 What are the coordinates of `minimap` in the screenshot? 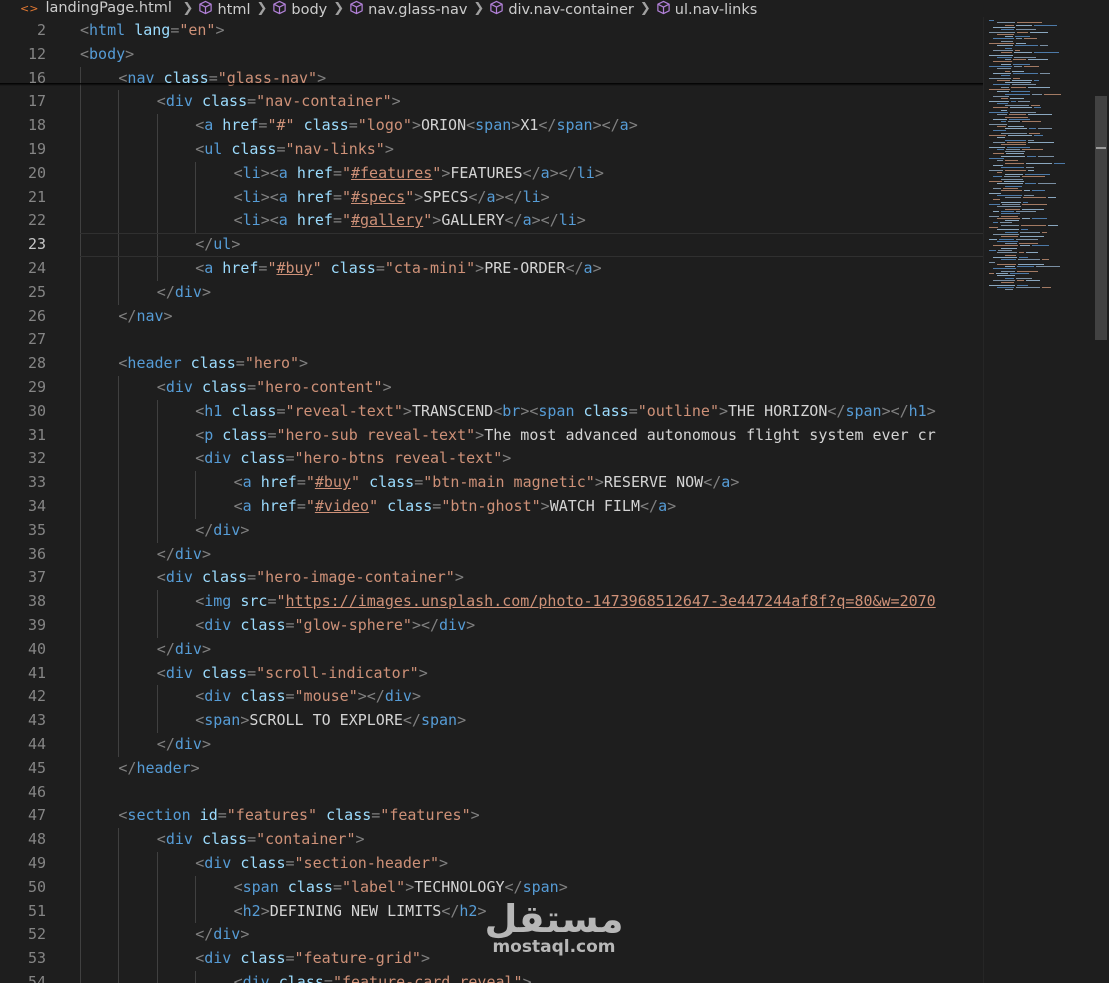 It's located at (1038, 500).